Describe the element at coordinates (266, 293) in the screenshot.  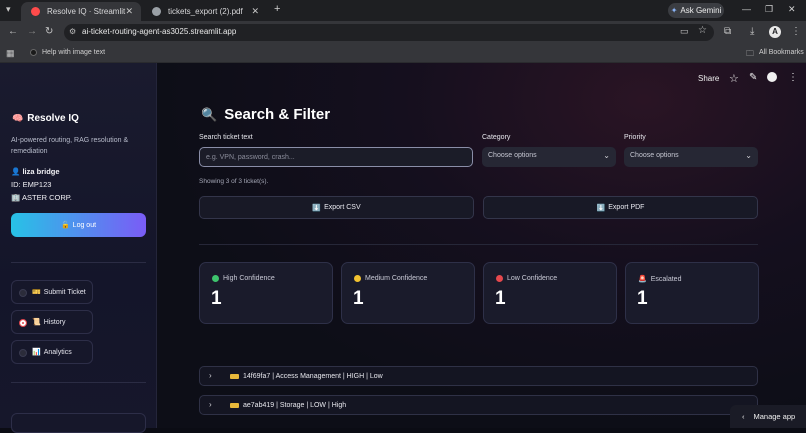
I see `metric-card-high-confidence: High Confidence 1` at that location.